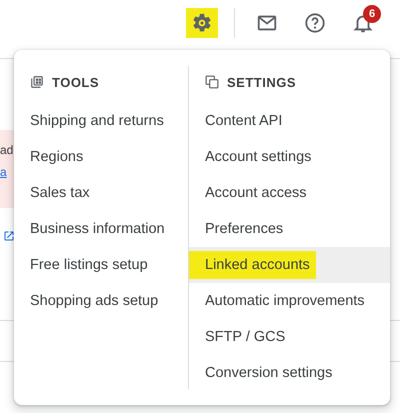 The width and height of the screenshot is (400, 413). Describe the element at coordinates (315, 23) in the screenshot. I see `help-icon` at that location.